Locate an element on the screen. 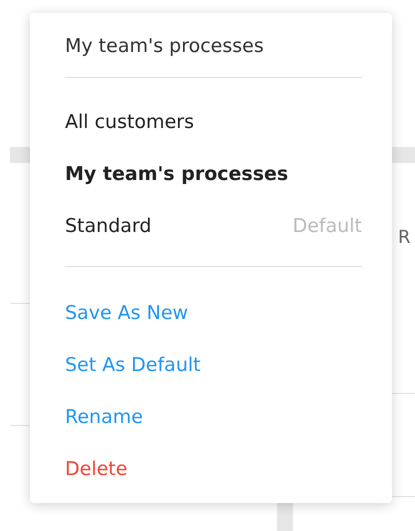  menu-action: Set As Default is located at coordinates (133, 365).